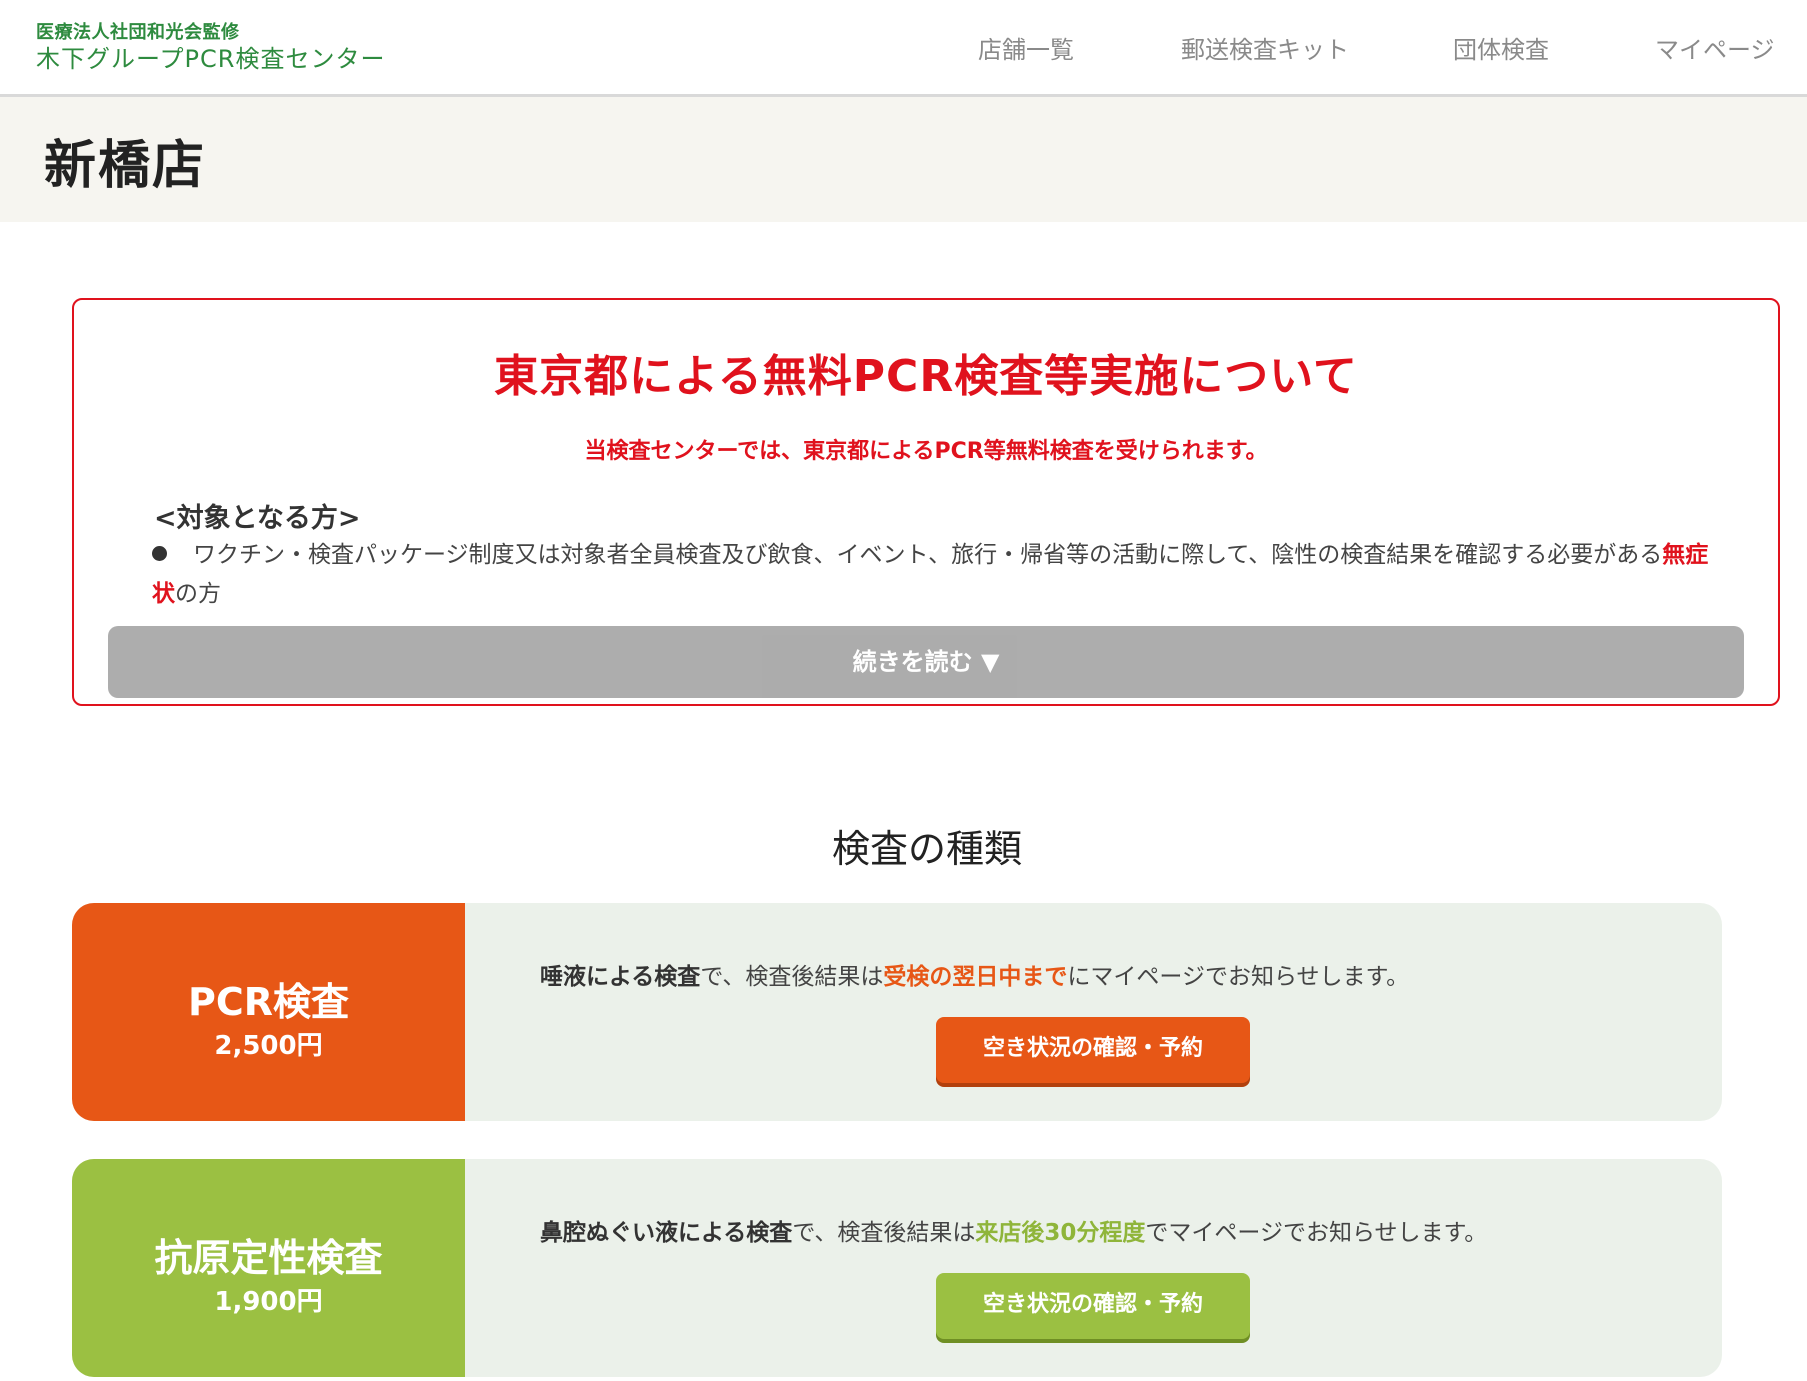 The height and width of the screenshot is (1381, 1807). I want to click on test-name: 抗原定性検査, so click(268, 1258).